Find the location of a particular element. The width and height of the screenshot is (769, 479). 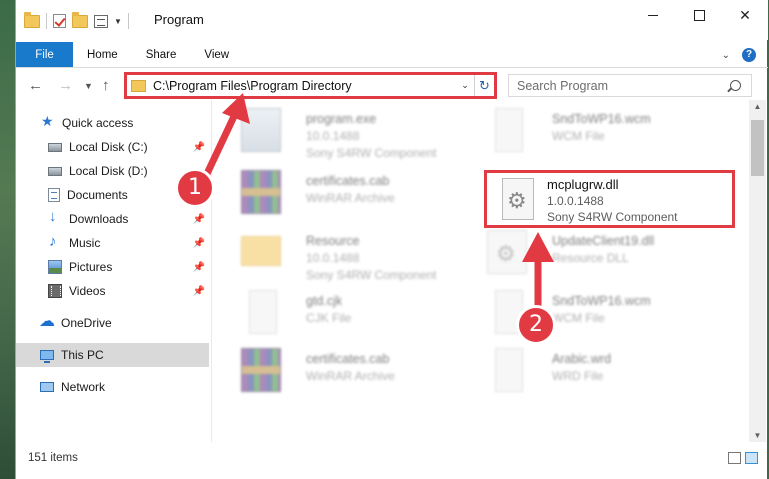

search-icon is located at coordinates (735, 85).